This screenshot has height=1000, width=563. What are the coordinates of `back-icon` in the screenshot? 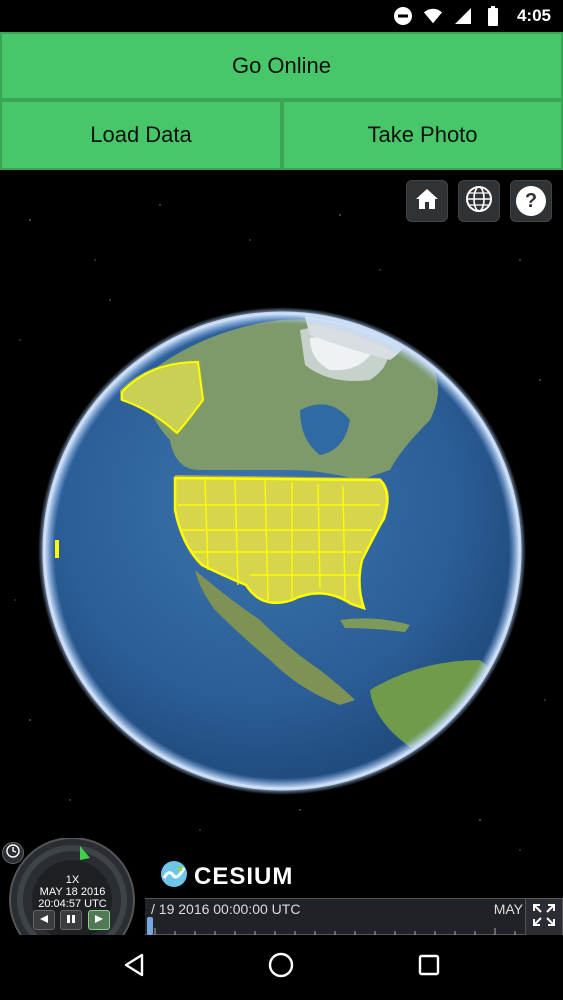 It's located at (134, 967).